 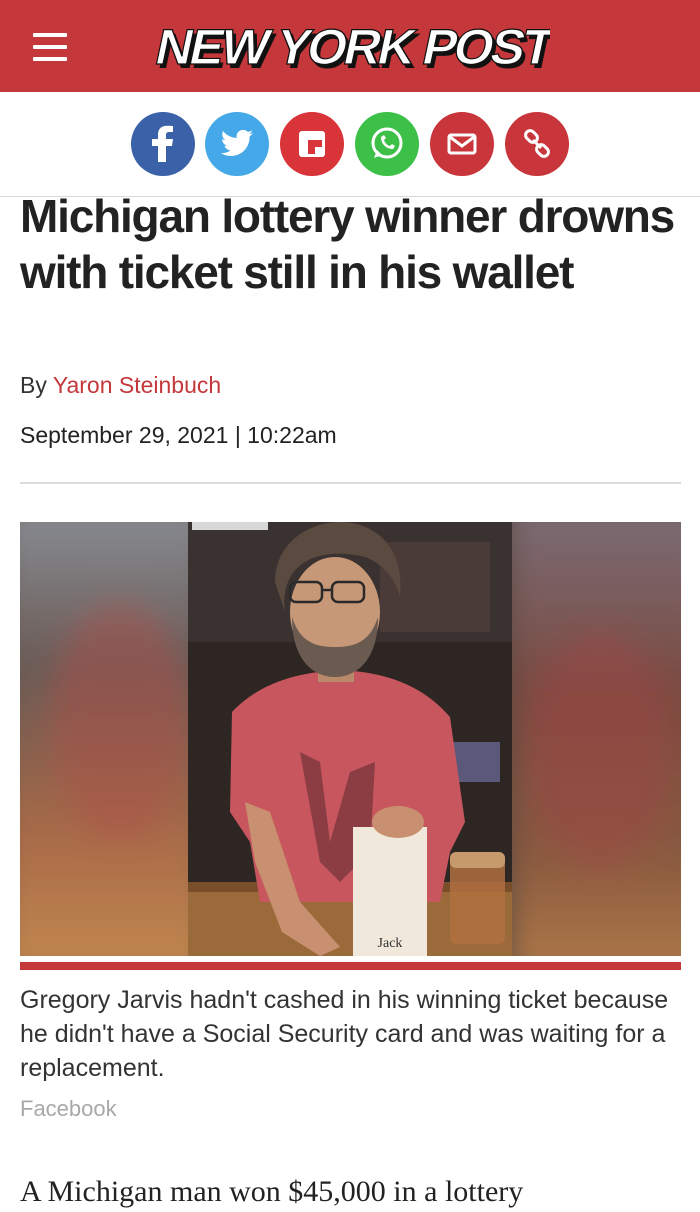 I want to click on twitter-icon, so click(x=236, y=142).